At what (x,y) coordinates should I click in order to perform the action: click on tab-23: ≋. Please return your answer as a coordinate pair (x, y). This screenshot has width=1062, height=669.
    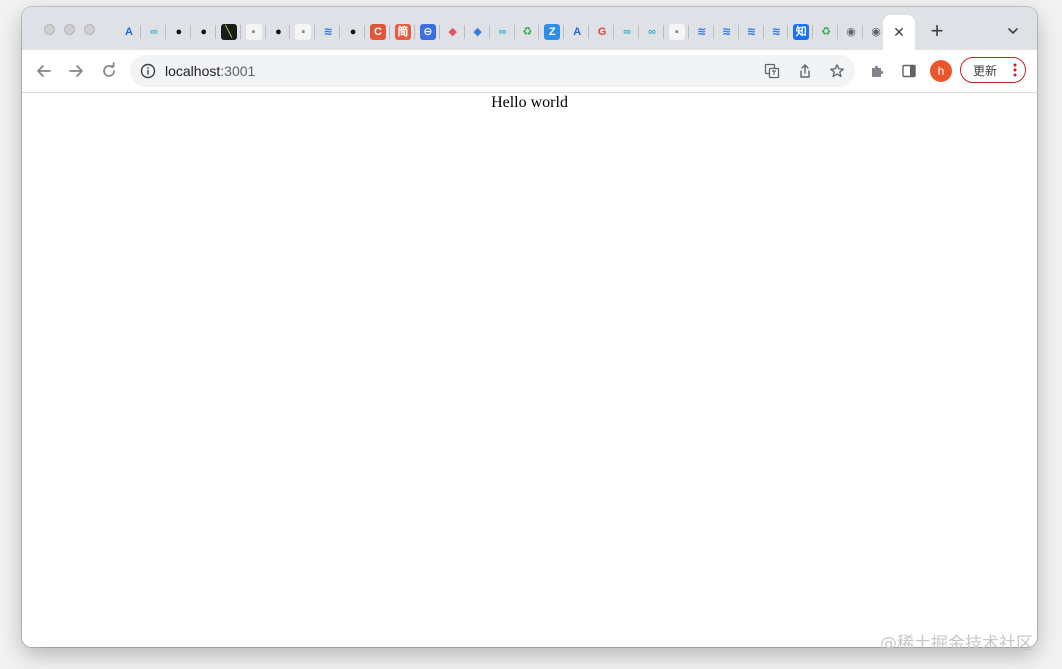
    Looking at the image, I should click on (702, 32).